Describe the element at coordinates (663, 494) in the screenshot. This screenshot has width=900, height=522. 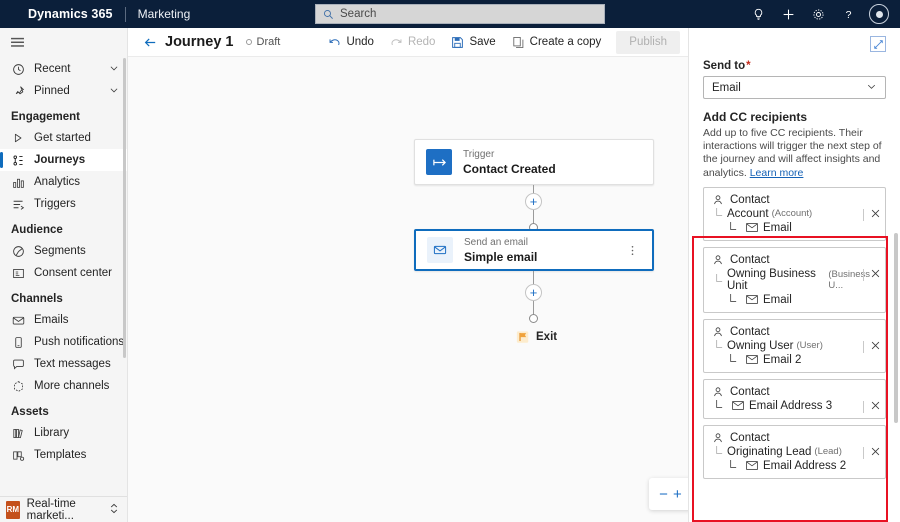
I see `zoom-out-button: −` at that location.